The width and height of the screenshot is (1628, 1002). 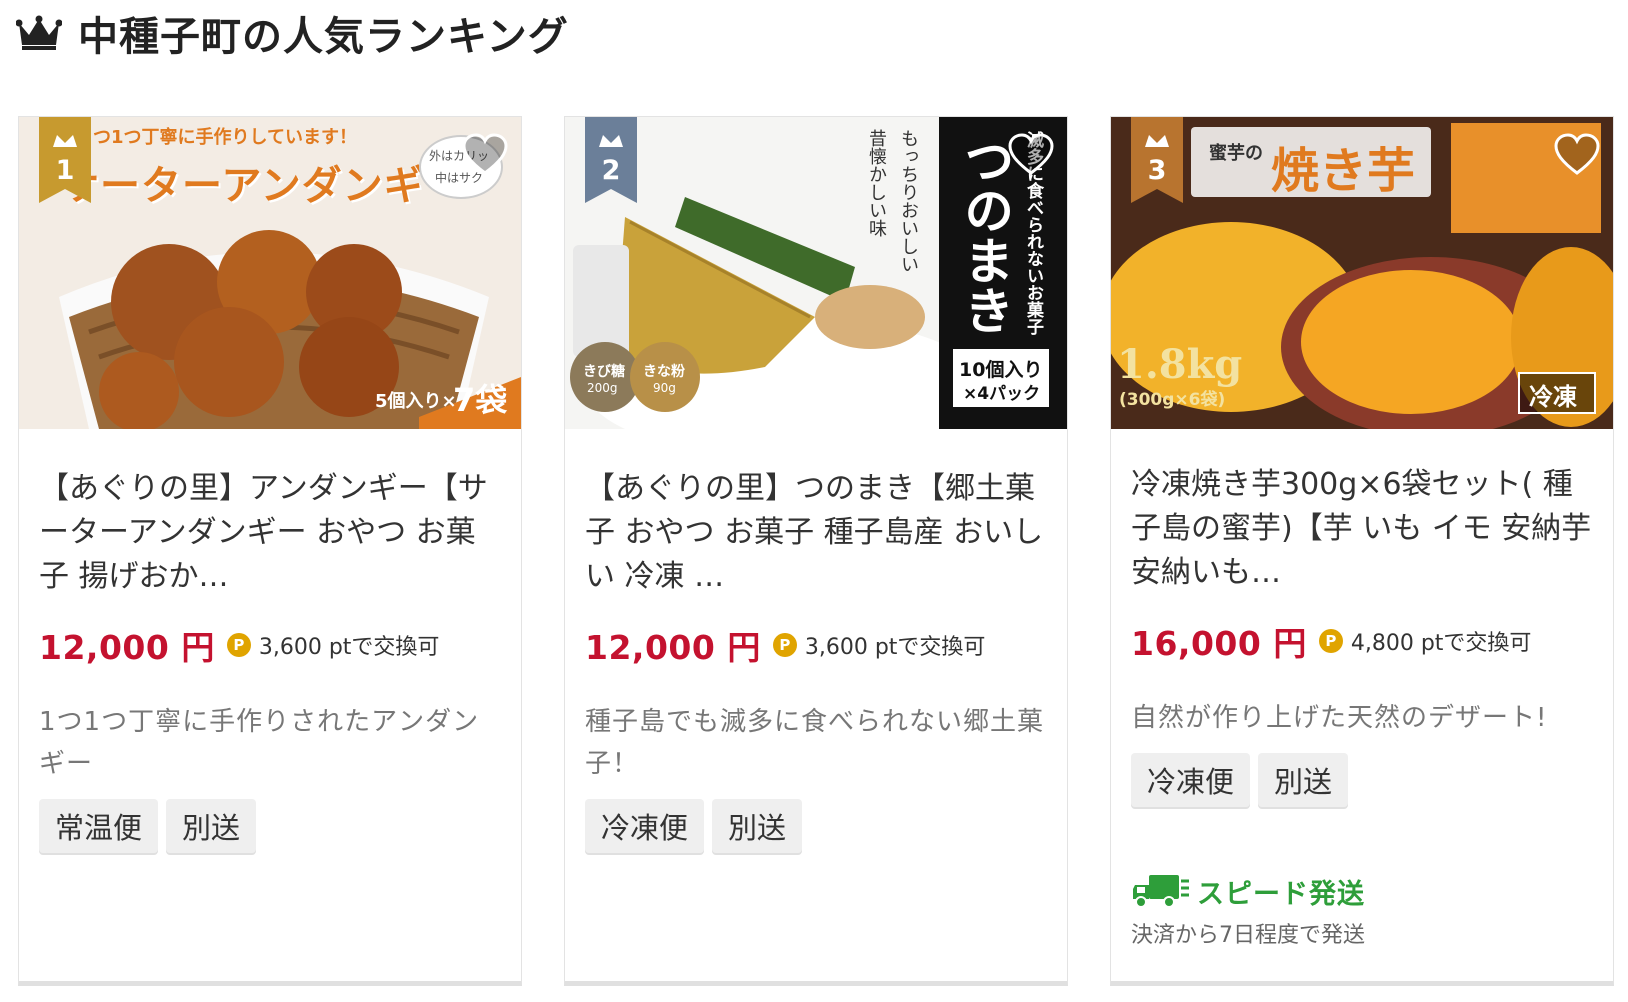 What do you see at coordinates (262, 186) in the screenshot?
I see `image-title: サーターアンダンギー` at bounding box center [262, 186].